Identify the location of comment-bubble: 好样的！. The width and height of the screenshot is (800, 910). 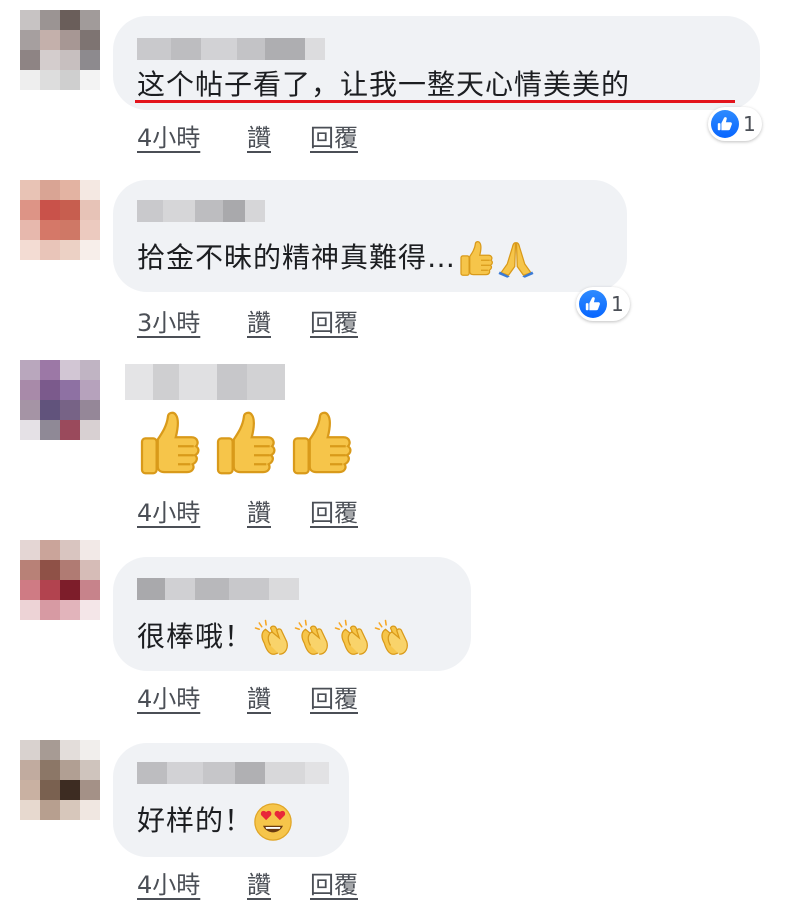
(231, 800).